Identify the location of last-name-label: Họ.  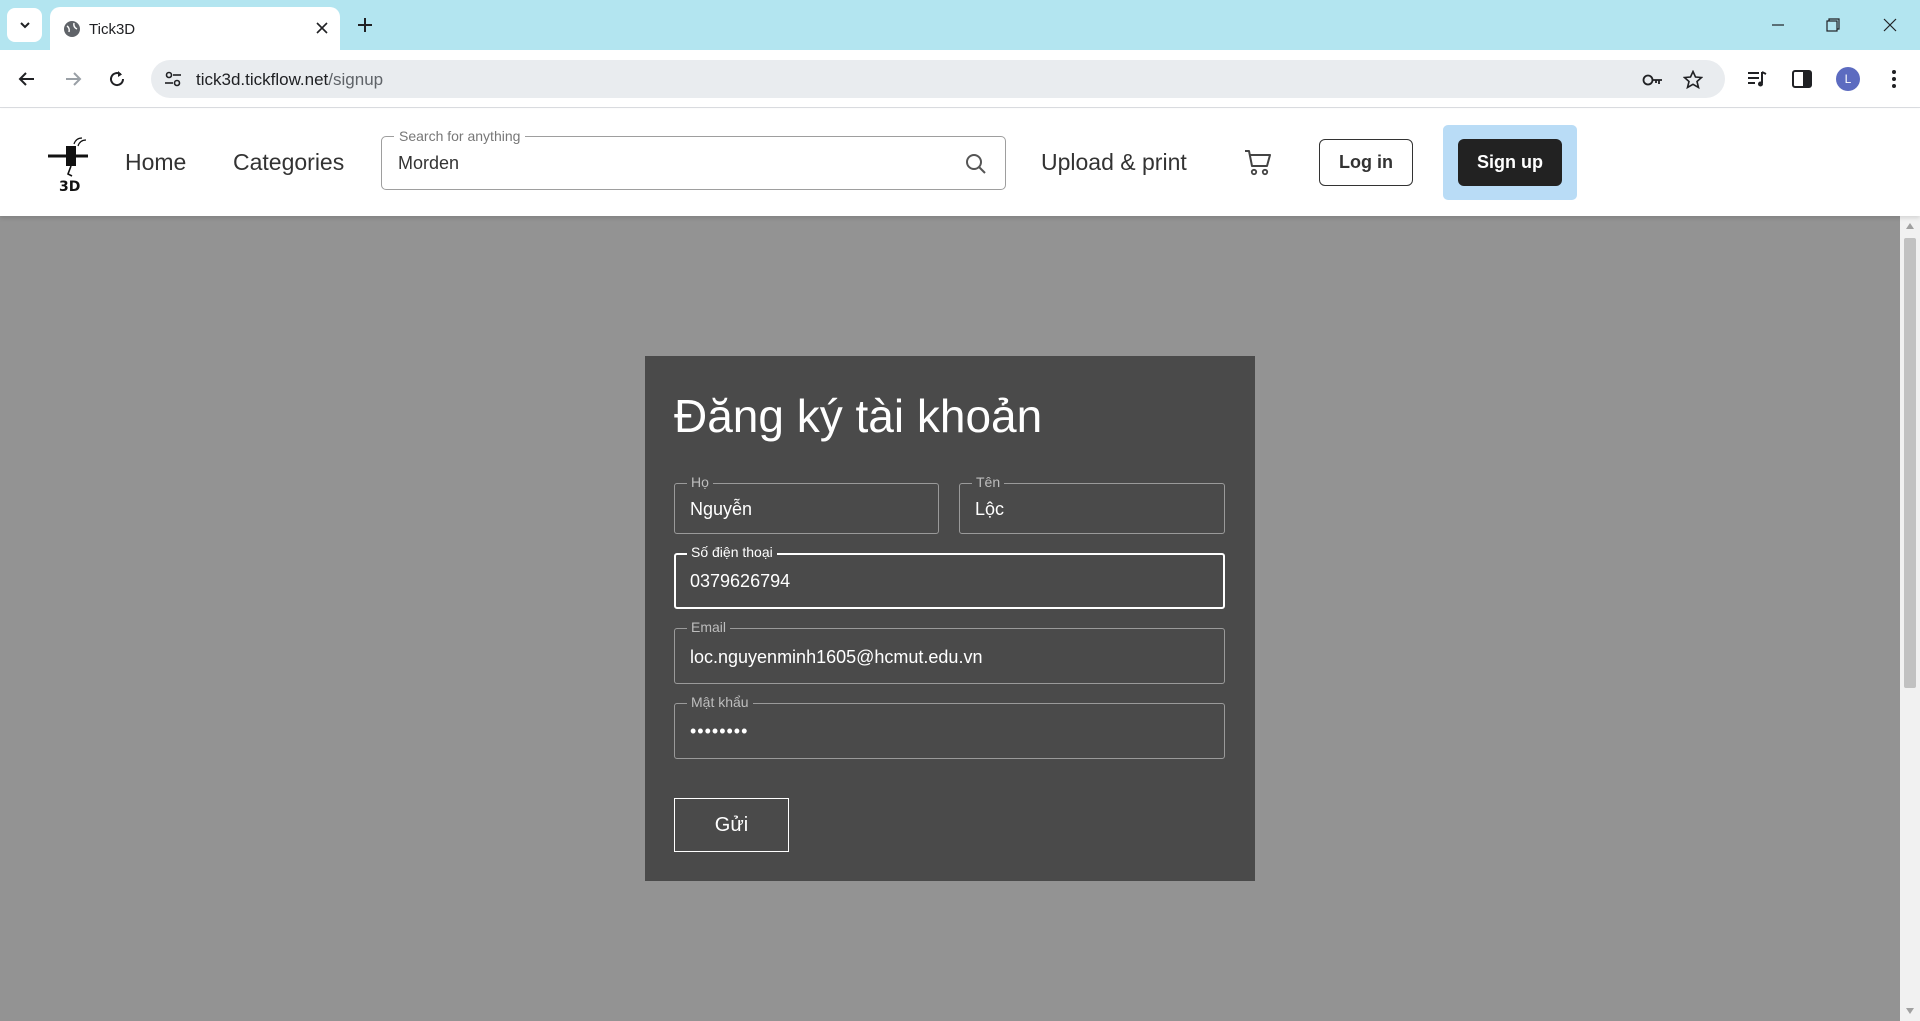
(700, 482).